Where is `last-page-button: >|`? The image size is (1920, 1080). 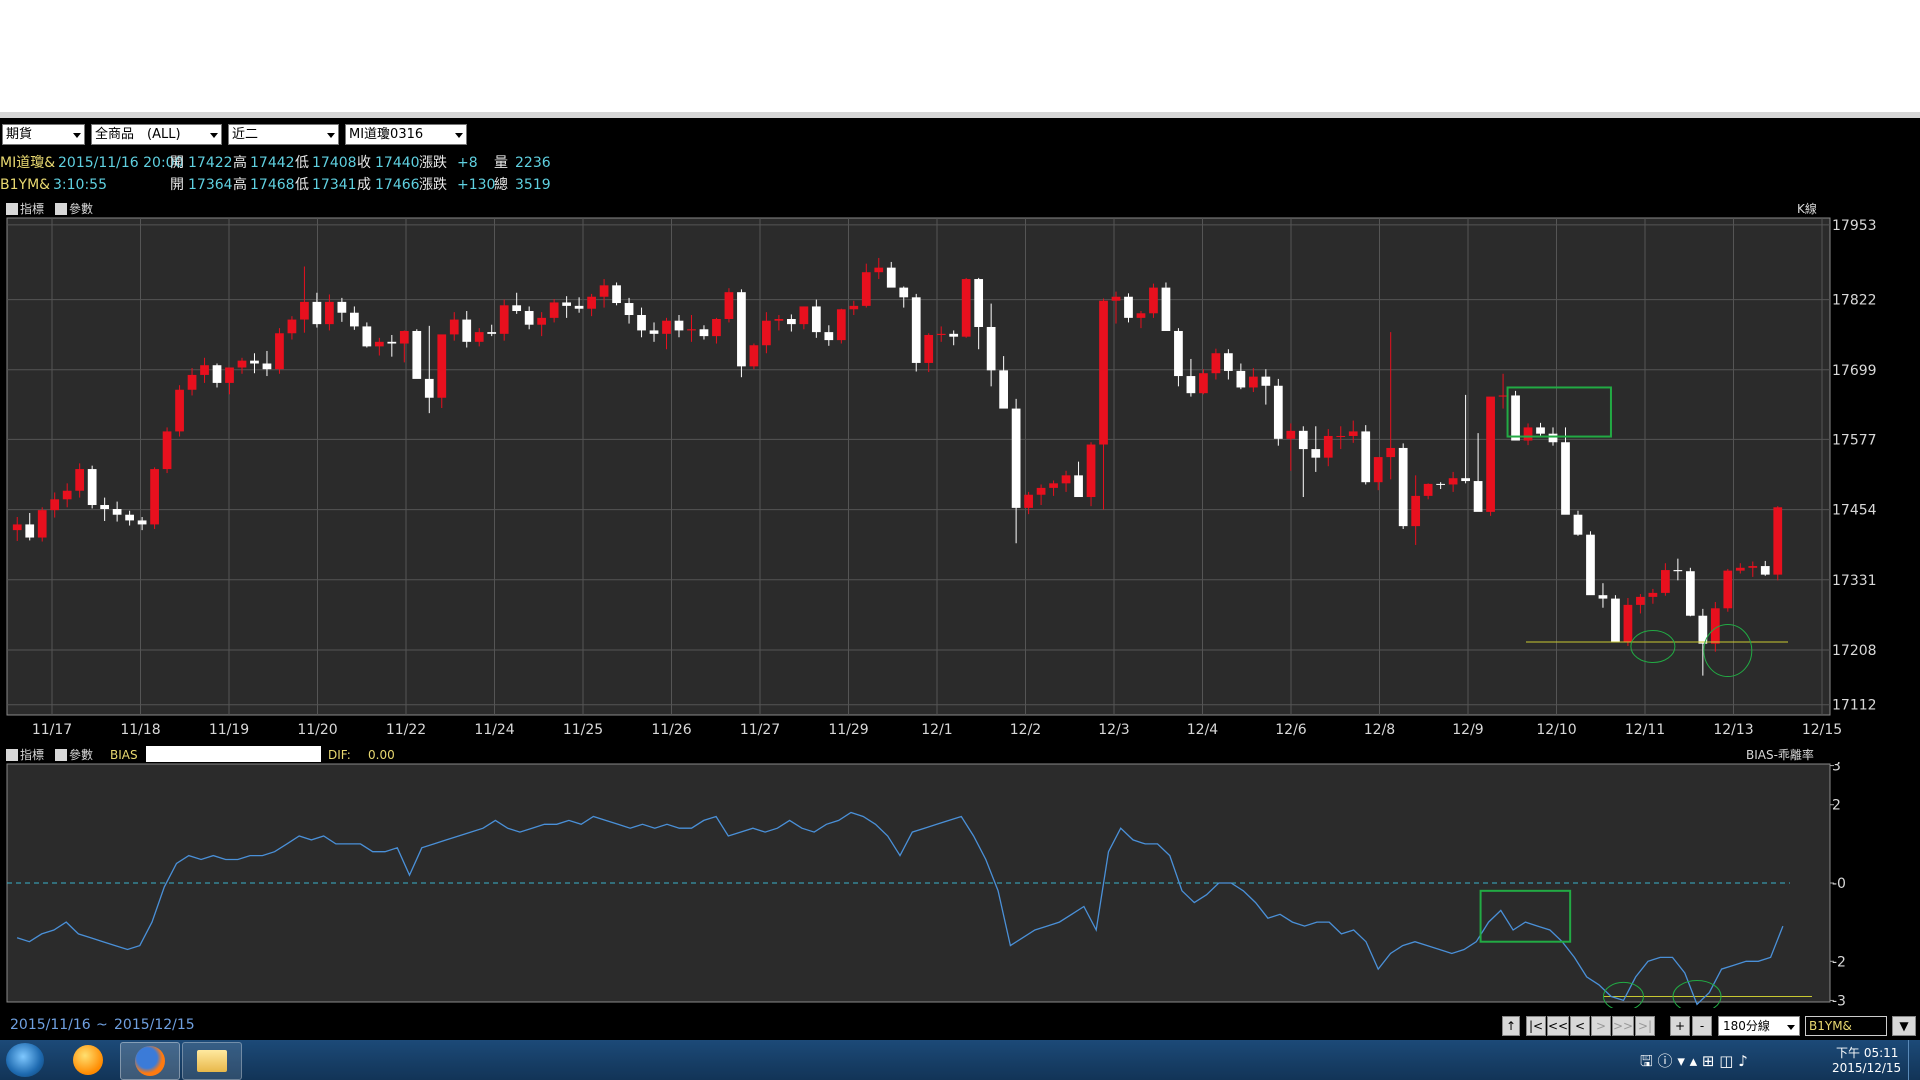 last-page-button: >| is located at coordinates (1645, 1026).